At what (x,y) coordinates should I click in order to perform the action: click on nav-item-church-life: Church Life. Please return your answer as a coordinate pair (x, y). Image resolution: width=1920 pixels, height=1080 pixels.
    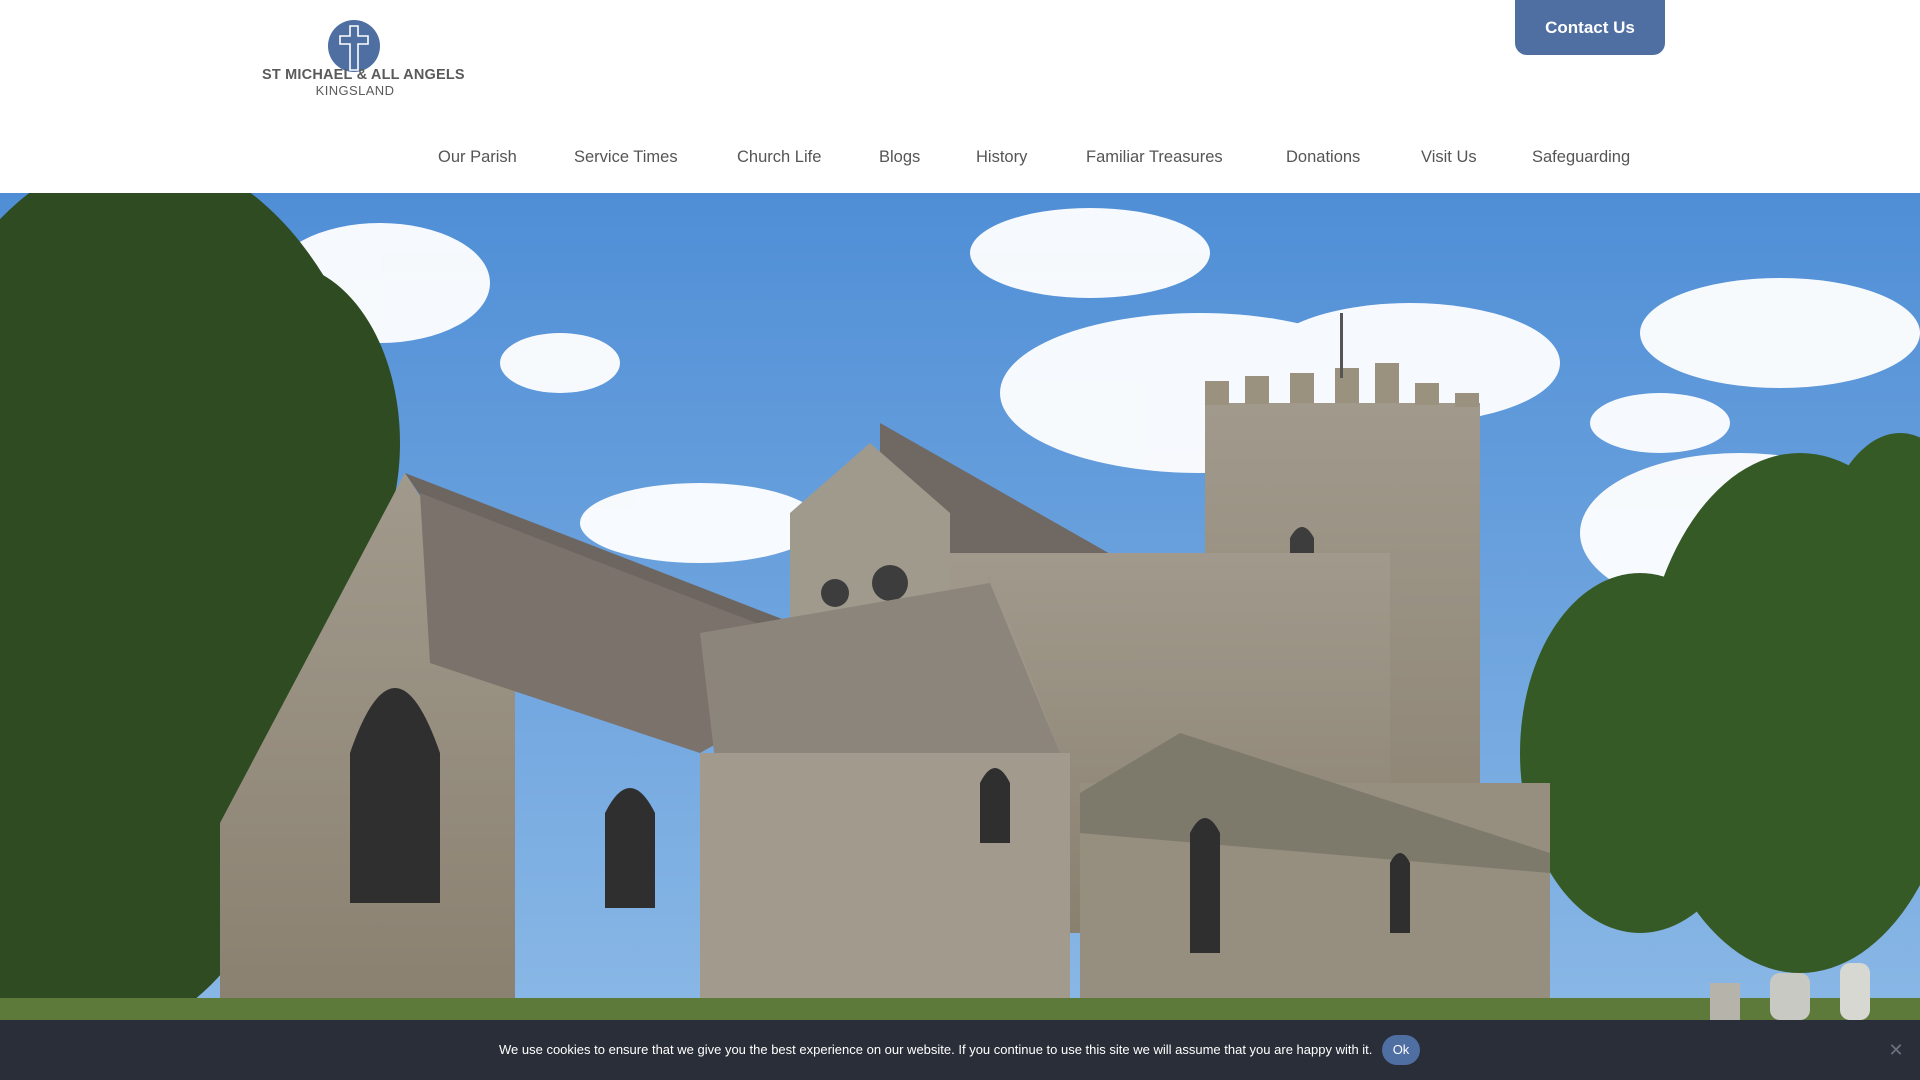
    Looking at the image, I should click on (779, 157).